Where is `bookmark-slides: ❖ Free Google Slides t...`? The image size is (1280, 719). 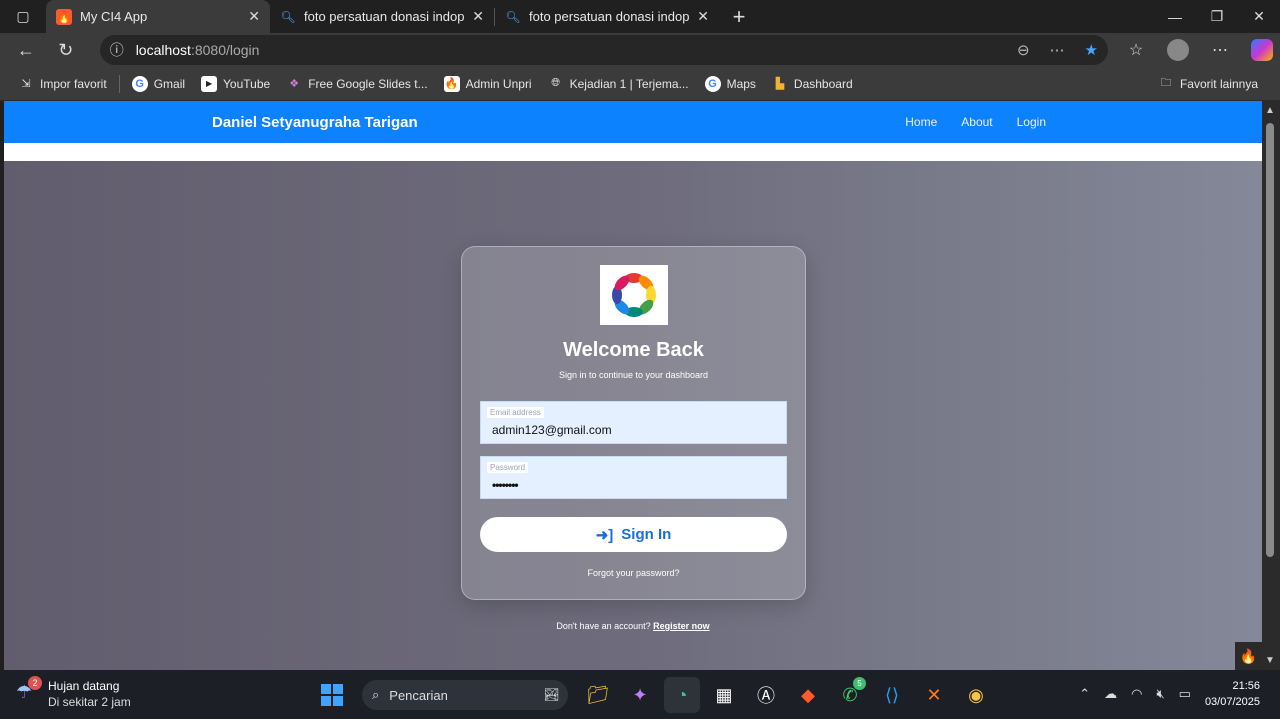 bookmark-slides: ❖ Free Google Slides t... is located at coordinates (356, 84).